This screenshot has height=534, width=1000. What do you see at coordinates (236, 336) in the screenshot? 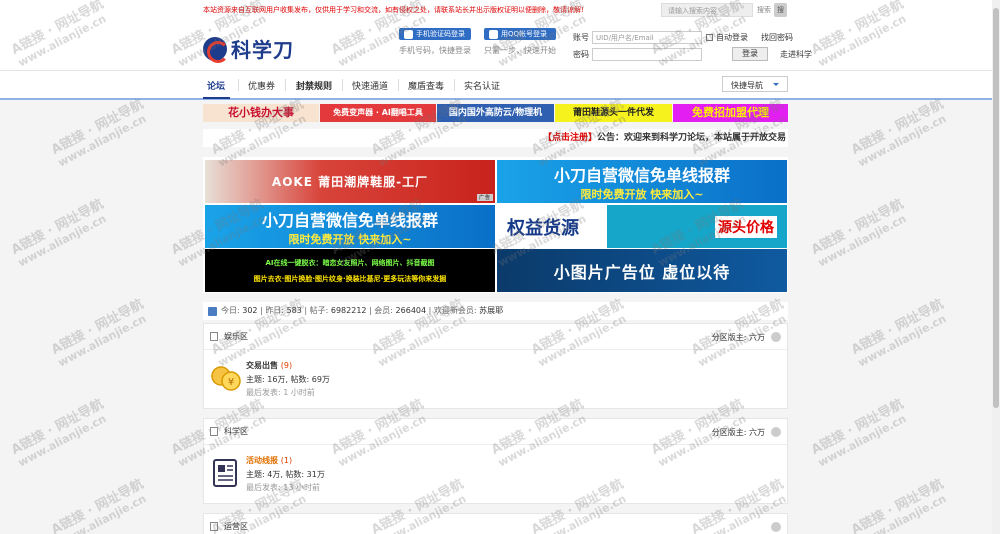
I see `section-title: 娱乐区` at bounding box center [236, 336].